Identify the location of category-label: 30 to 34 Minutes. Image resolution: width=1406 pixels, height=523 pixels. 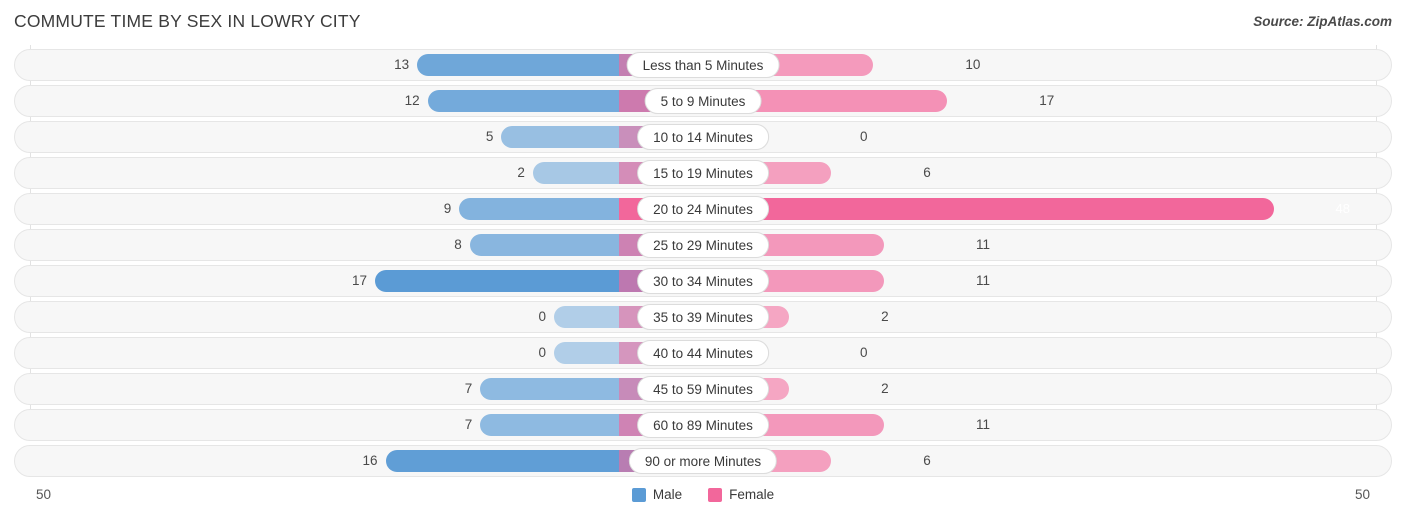
(703, 281).